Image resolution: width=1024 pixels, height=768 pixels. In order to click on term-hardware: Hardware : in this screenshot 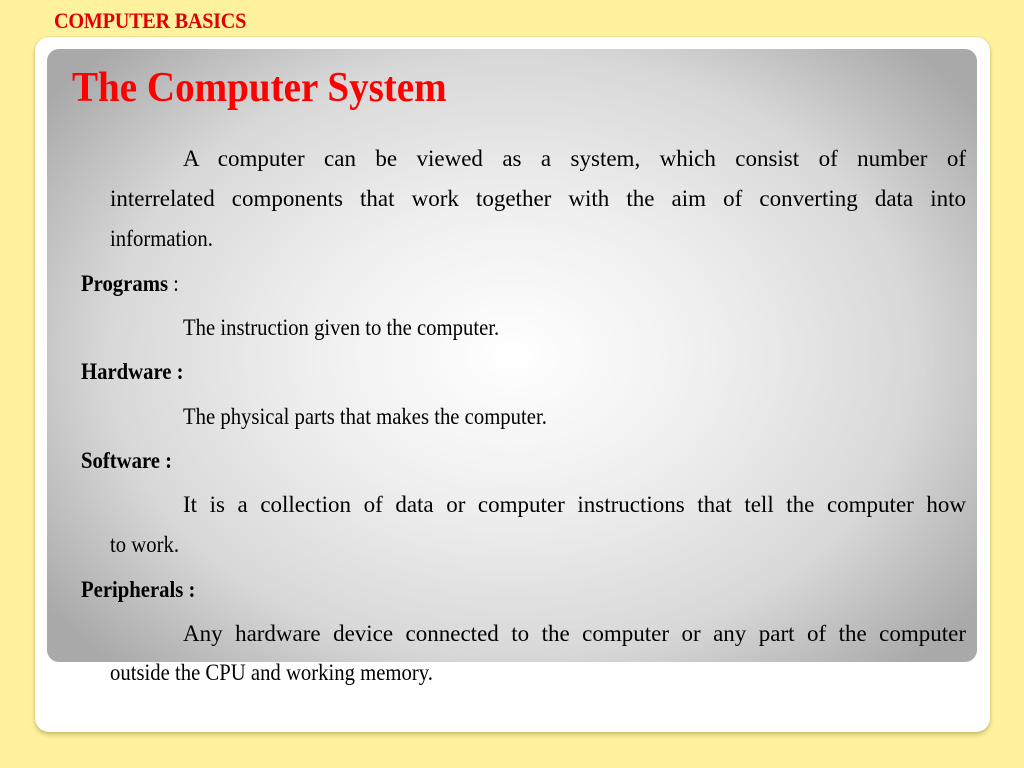, I will do `click(132, 372)`.